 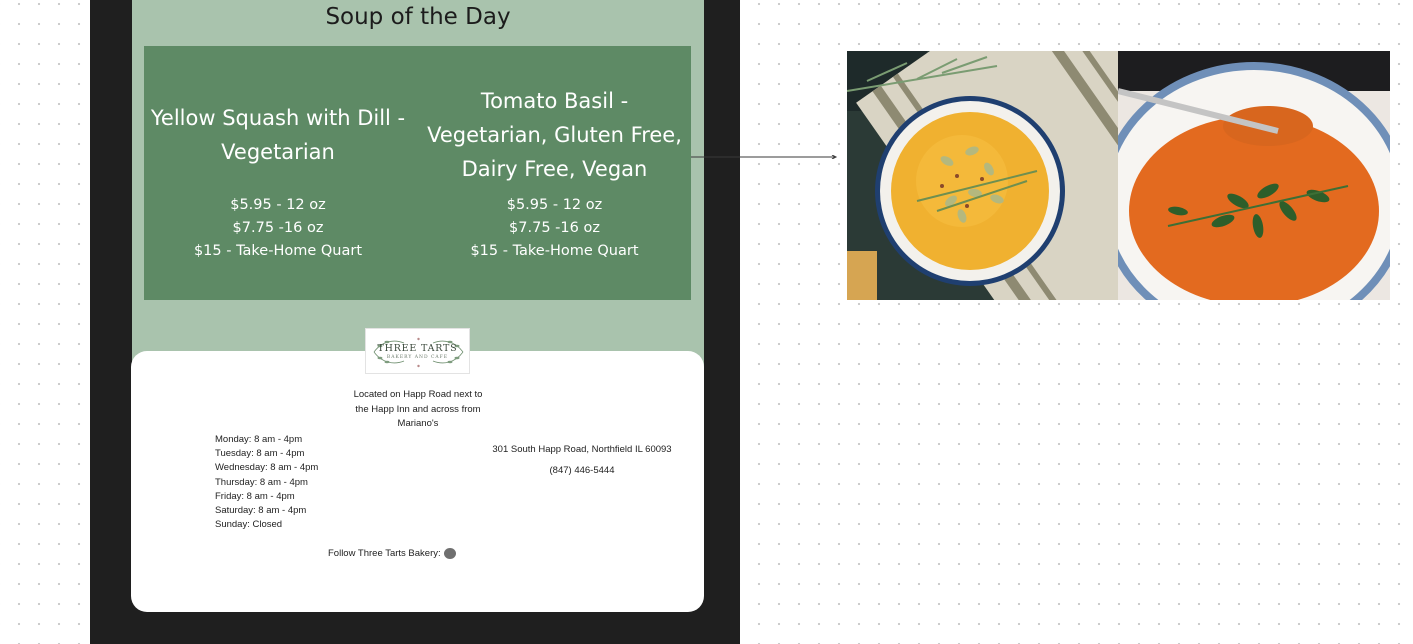 What do you see at coordinates (1254, 175) in the screenshot?
I see `tomato-basil-soup-photo` at bounding box center [1254, 175].